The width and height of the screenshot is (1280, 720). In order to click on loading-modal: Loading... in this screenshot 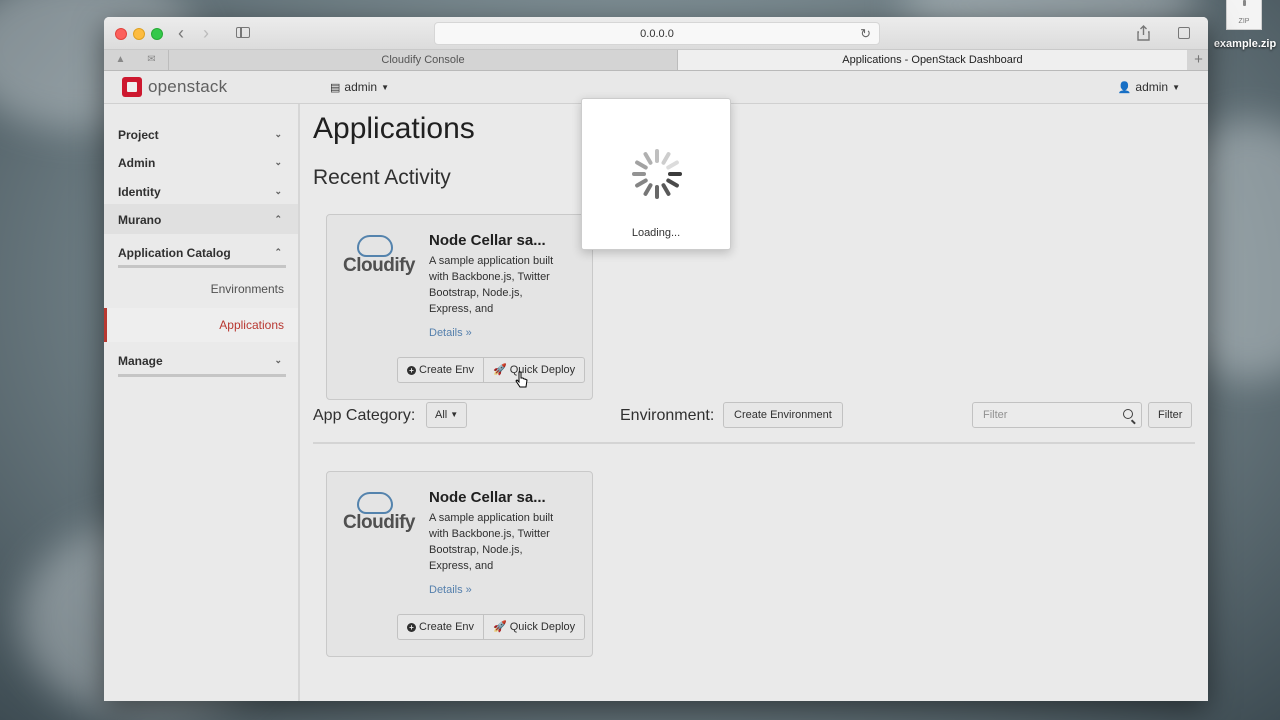, I will do `click(656, 174)`.